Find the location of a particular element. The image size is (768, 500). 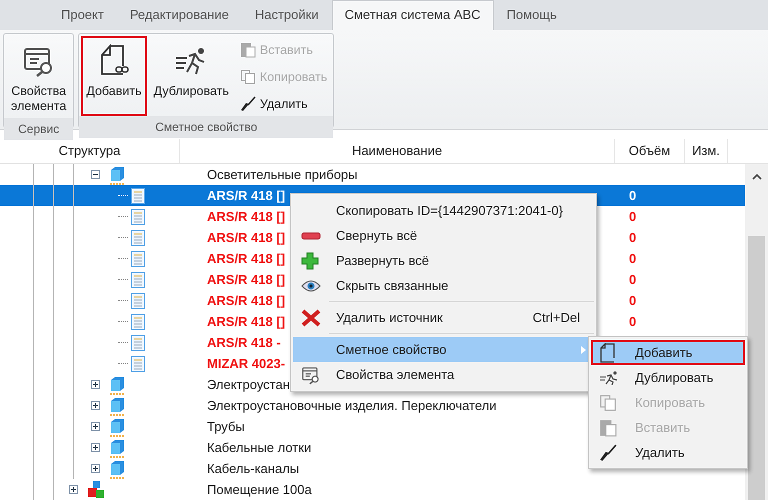

tree-label: Электроустан is located at coordinates (248, 384).